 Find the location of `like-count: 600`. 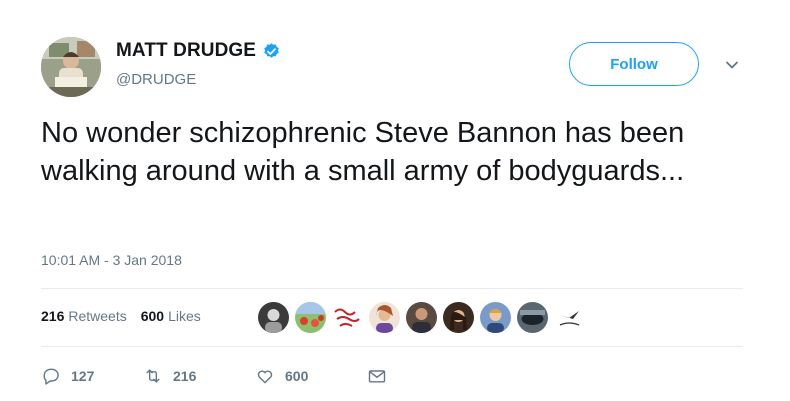

like-count: 600 is located at coordinates (297, 376).